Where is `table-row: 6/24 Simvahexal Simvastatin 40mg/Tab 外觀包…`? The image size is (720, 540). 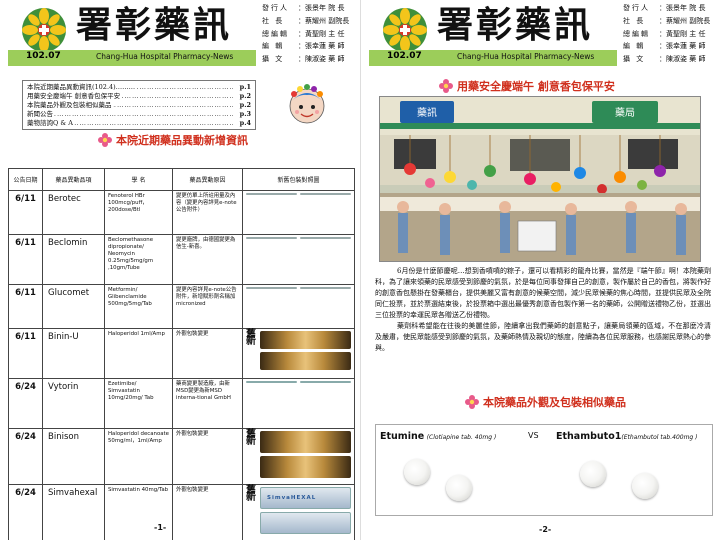 table-row: 6/24 Simvahexal Simvastatin 40mg/Tab 外觀包… is located at coordinates (181, 512).